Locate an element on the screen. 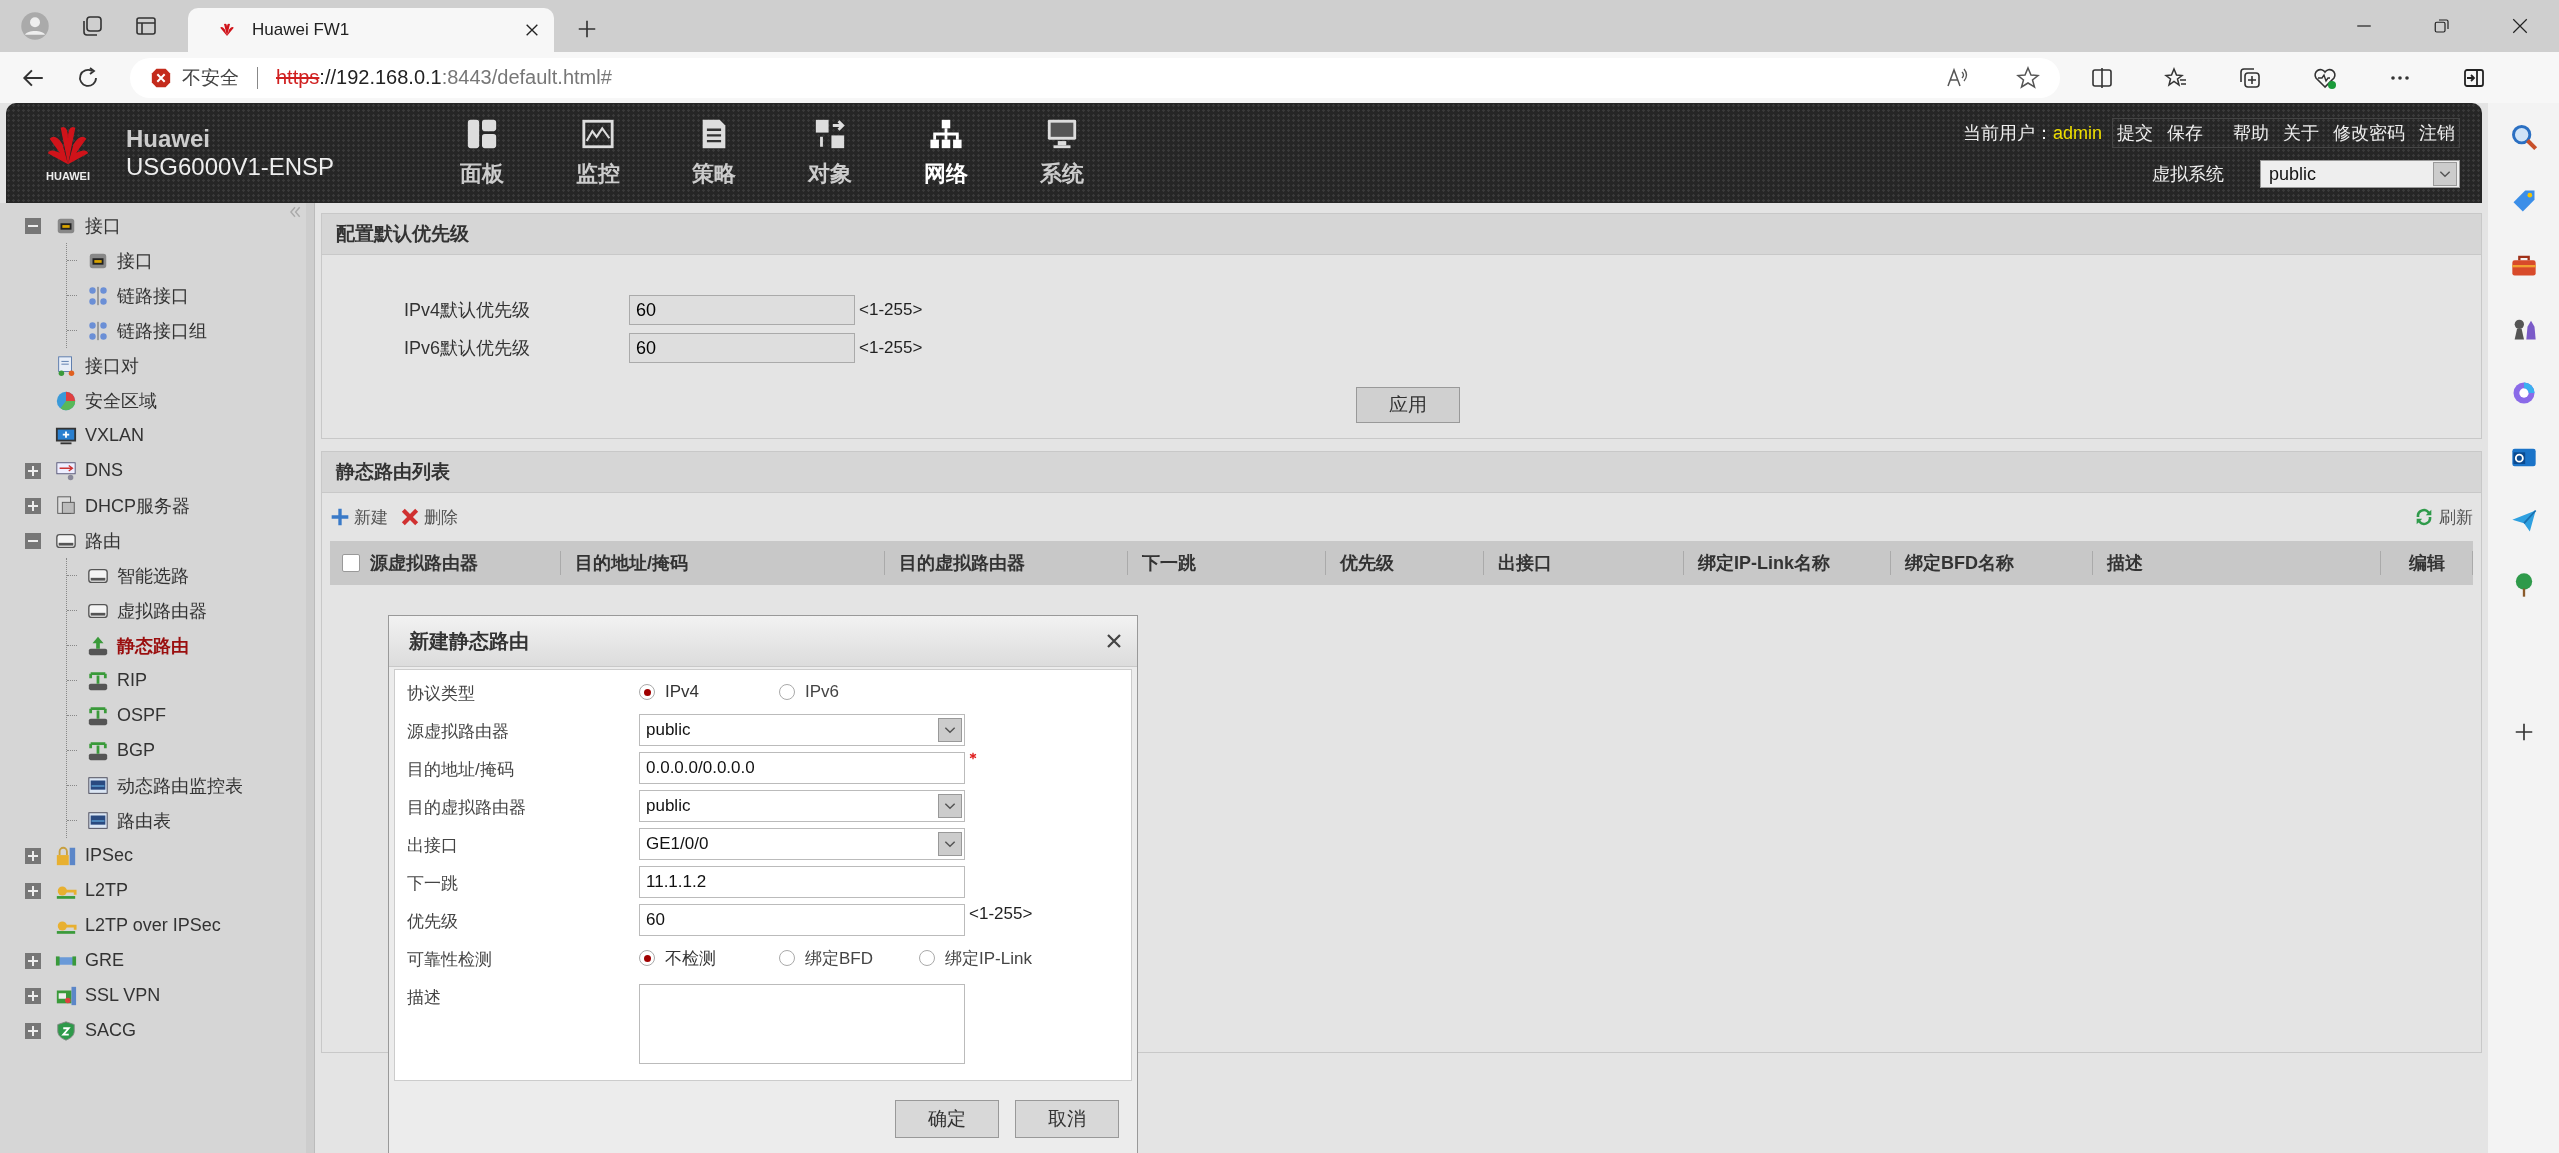 This screenshot has height=1153, width=2559. dialog-title: 新建静态路由 is located at coordinates (469, 641).